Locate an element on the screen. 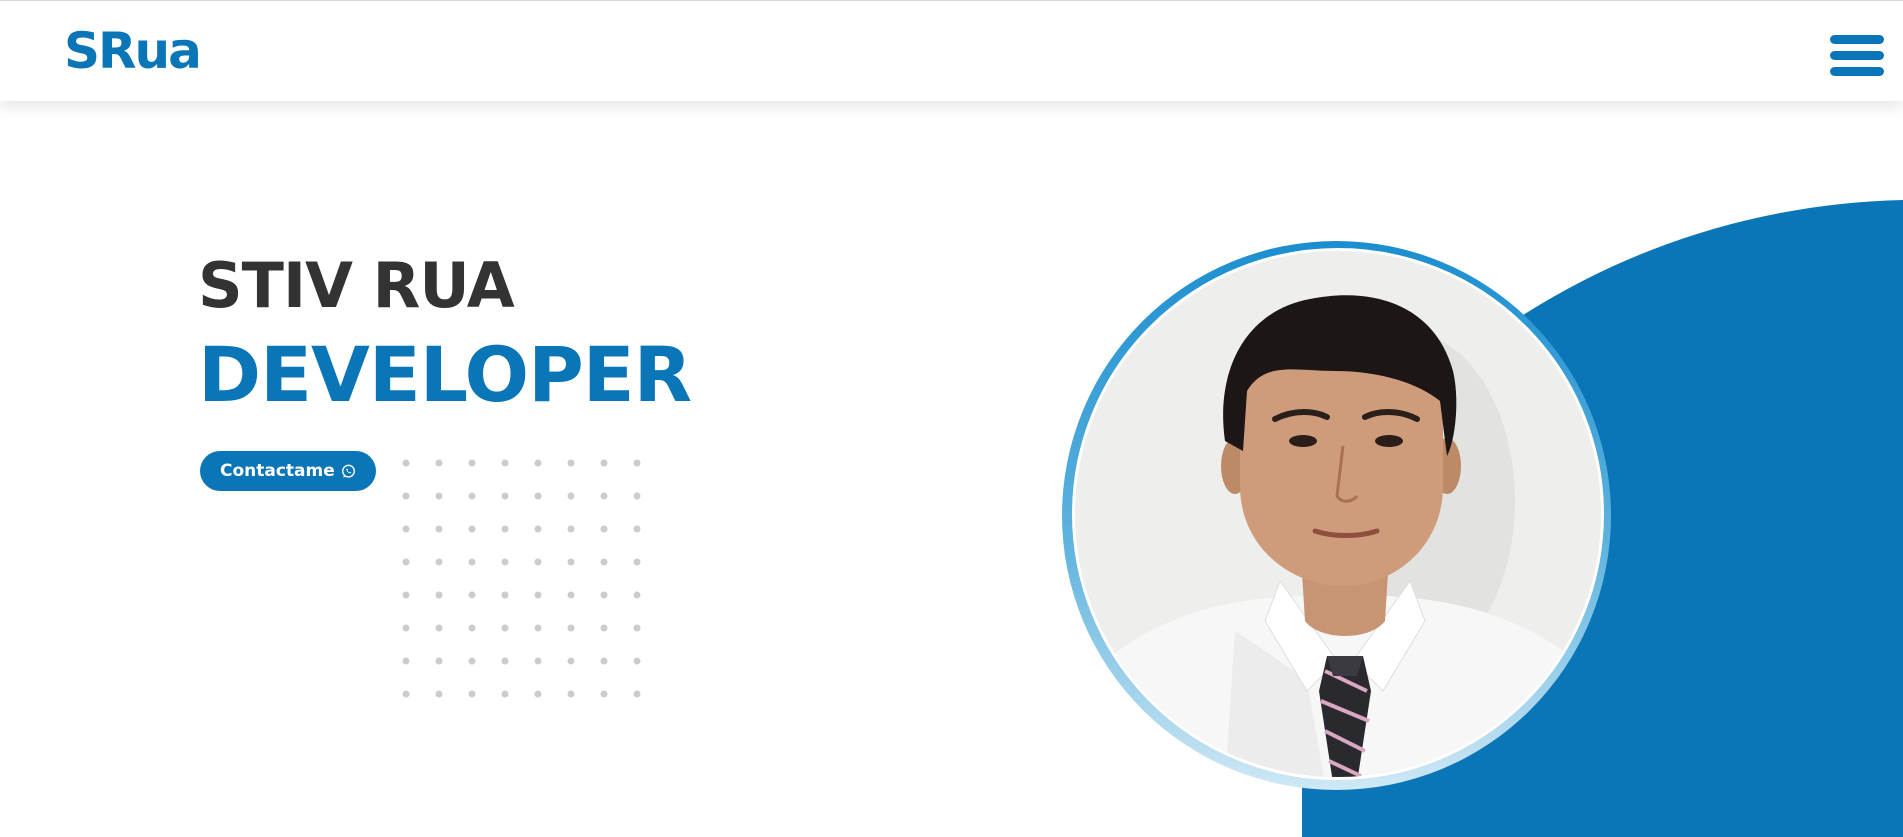  hamburger-menu-icon is located at coordinates (1857, 56).